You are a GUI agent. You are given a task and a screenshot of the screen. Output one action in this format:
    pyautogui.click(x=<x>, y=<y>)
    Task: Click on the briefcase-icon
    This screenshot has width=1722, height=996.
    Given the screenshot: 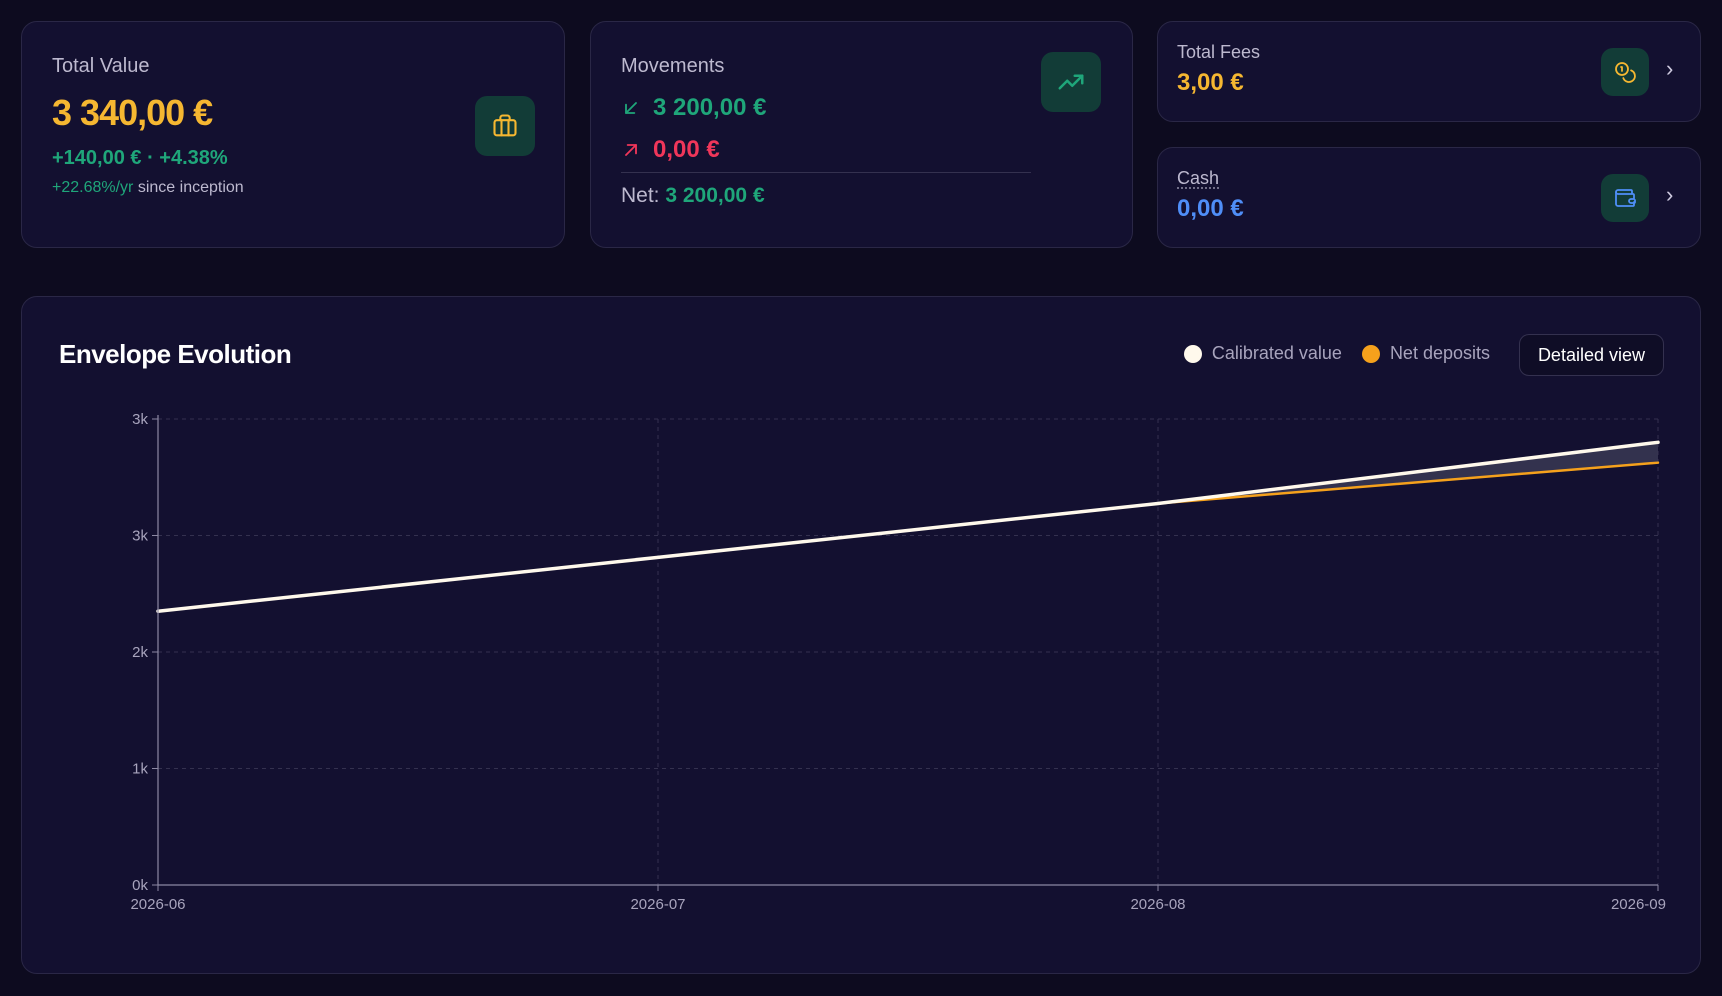 What is the action you would take?
    pyautogui.click(x=505, y=125)
    